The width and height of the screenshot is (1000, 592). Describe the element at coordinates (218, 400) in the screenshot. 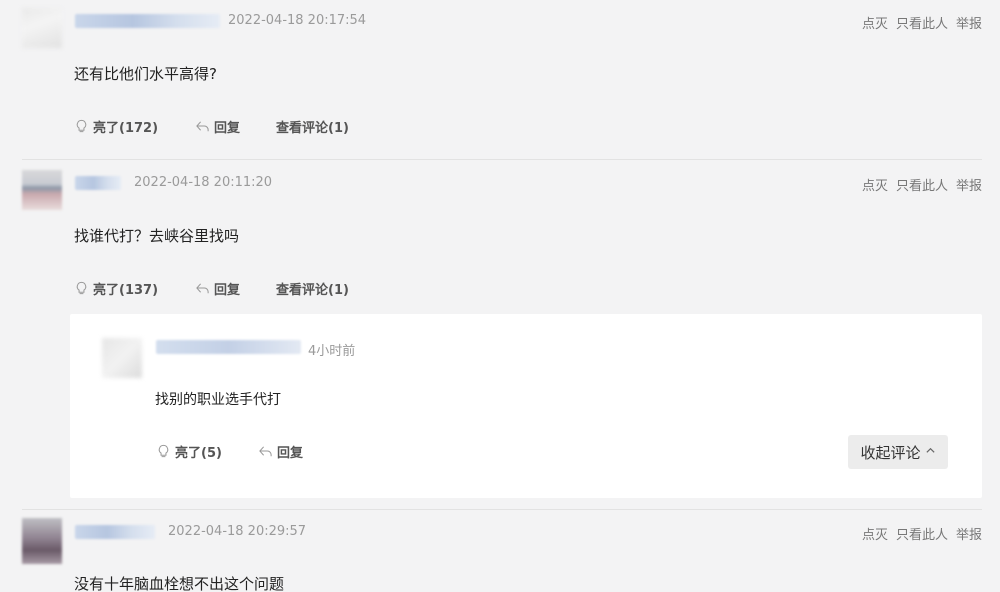

I see `reply-text: 找别的职业选手代打` at that location.